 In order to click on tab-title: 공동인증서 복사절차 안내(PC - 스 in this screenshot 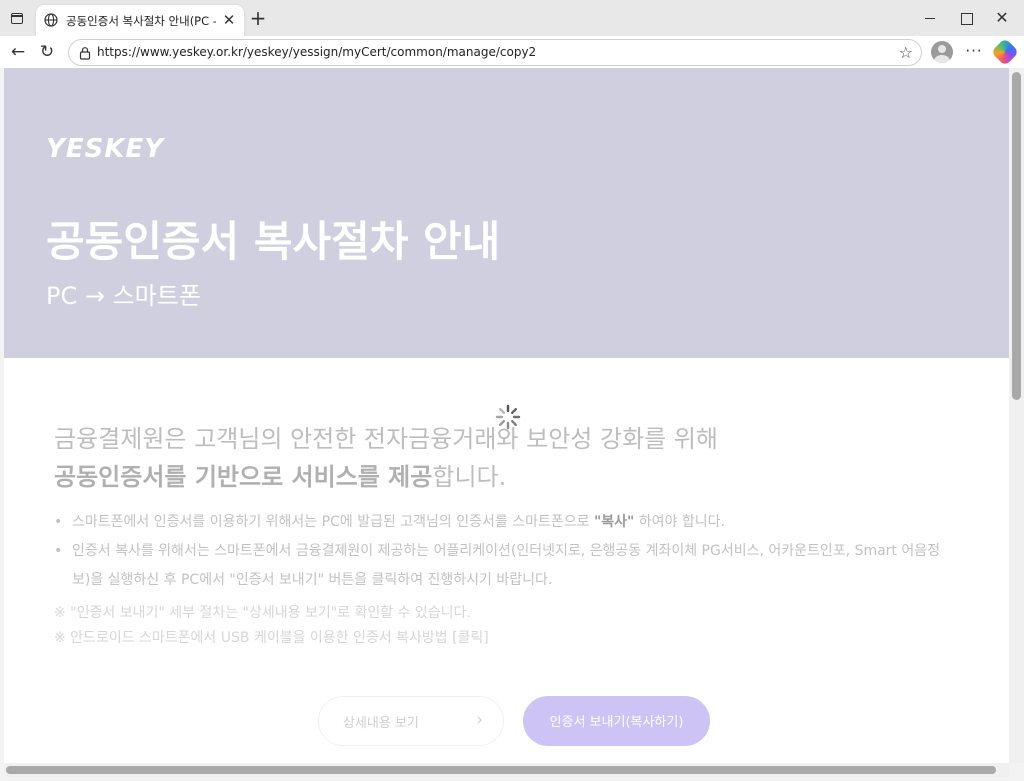, I will do `click(141, 21)`.